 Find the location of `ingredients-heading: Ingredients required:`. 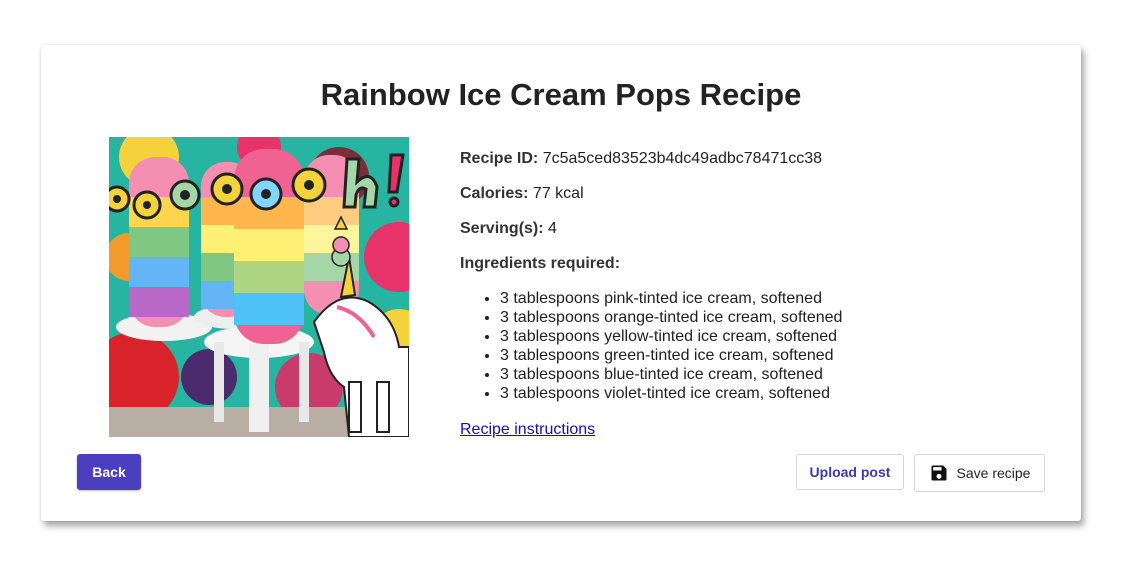

ingredients-heading: Ingredients required: is located at coordinates (760, 264).